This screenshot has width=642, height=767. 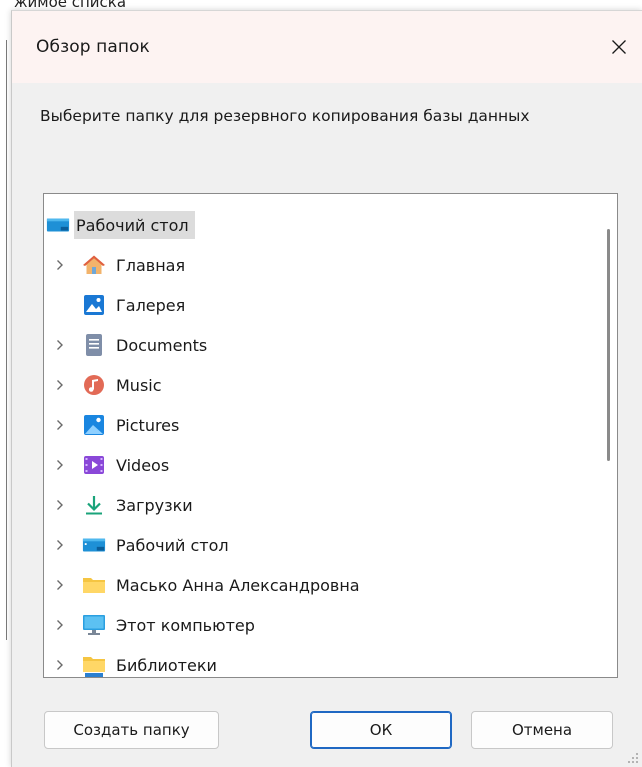 What do you see at coordinates (94, 345) in the screenshot?
I see `documents-icon` at bounding box center [94, 345].